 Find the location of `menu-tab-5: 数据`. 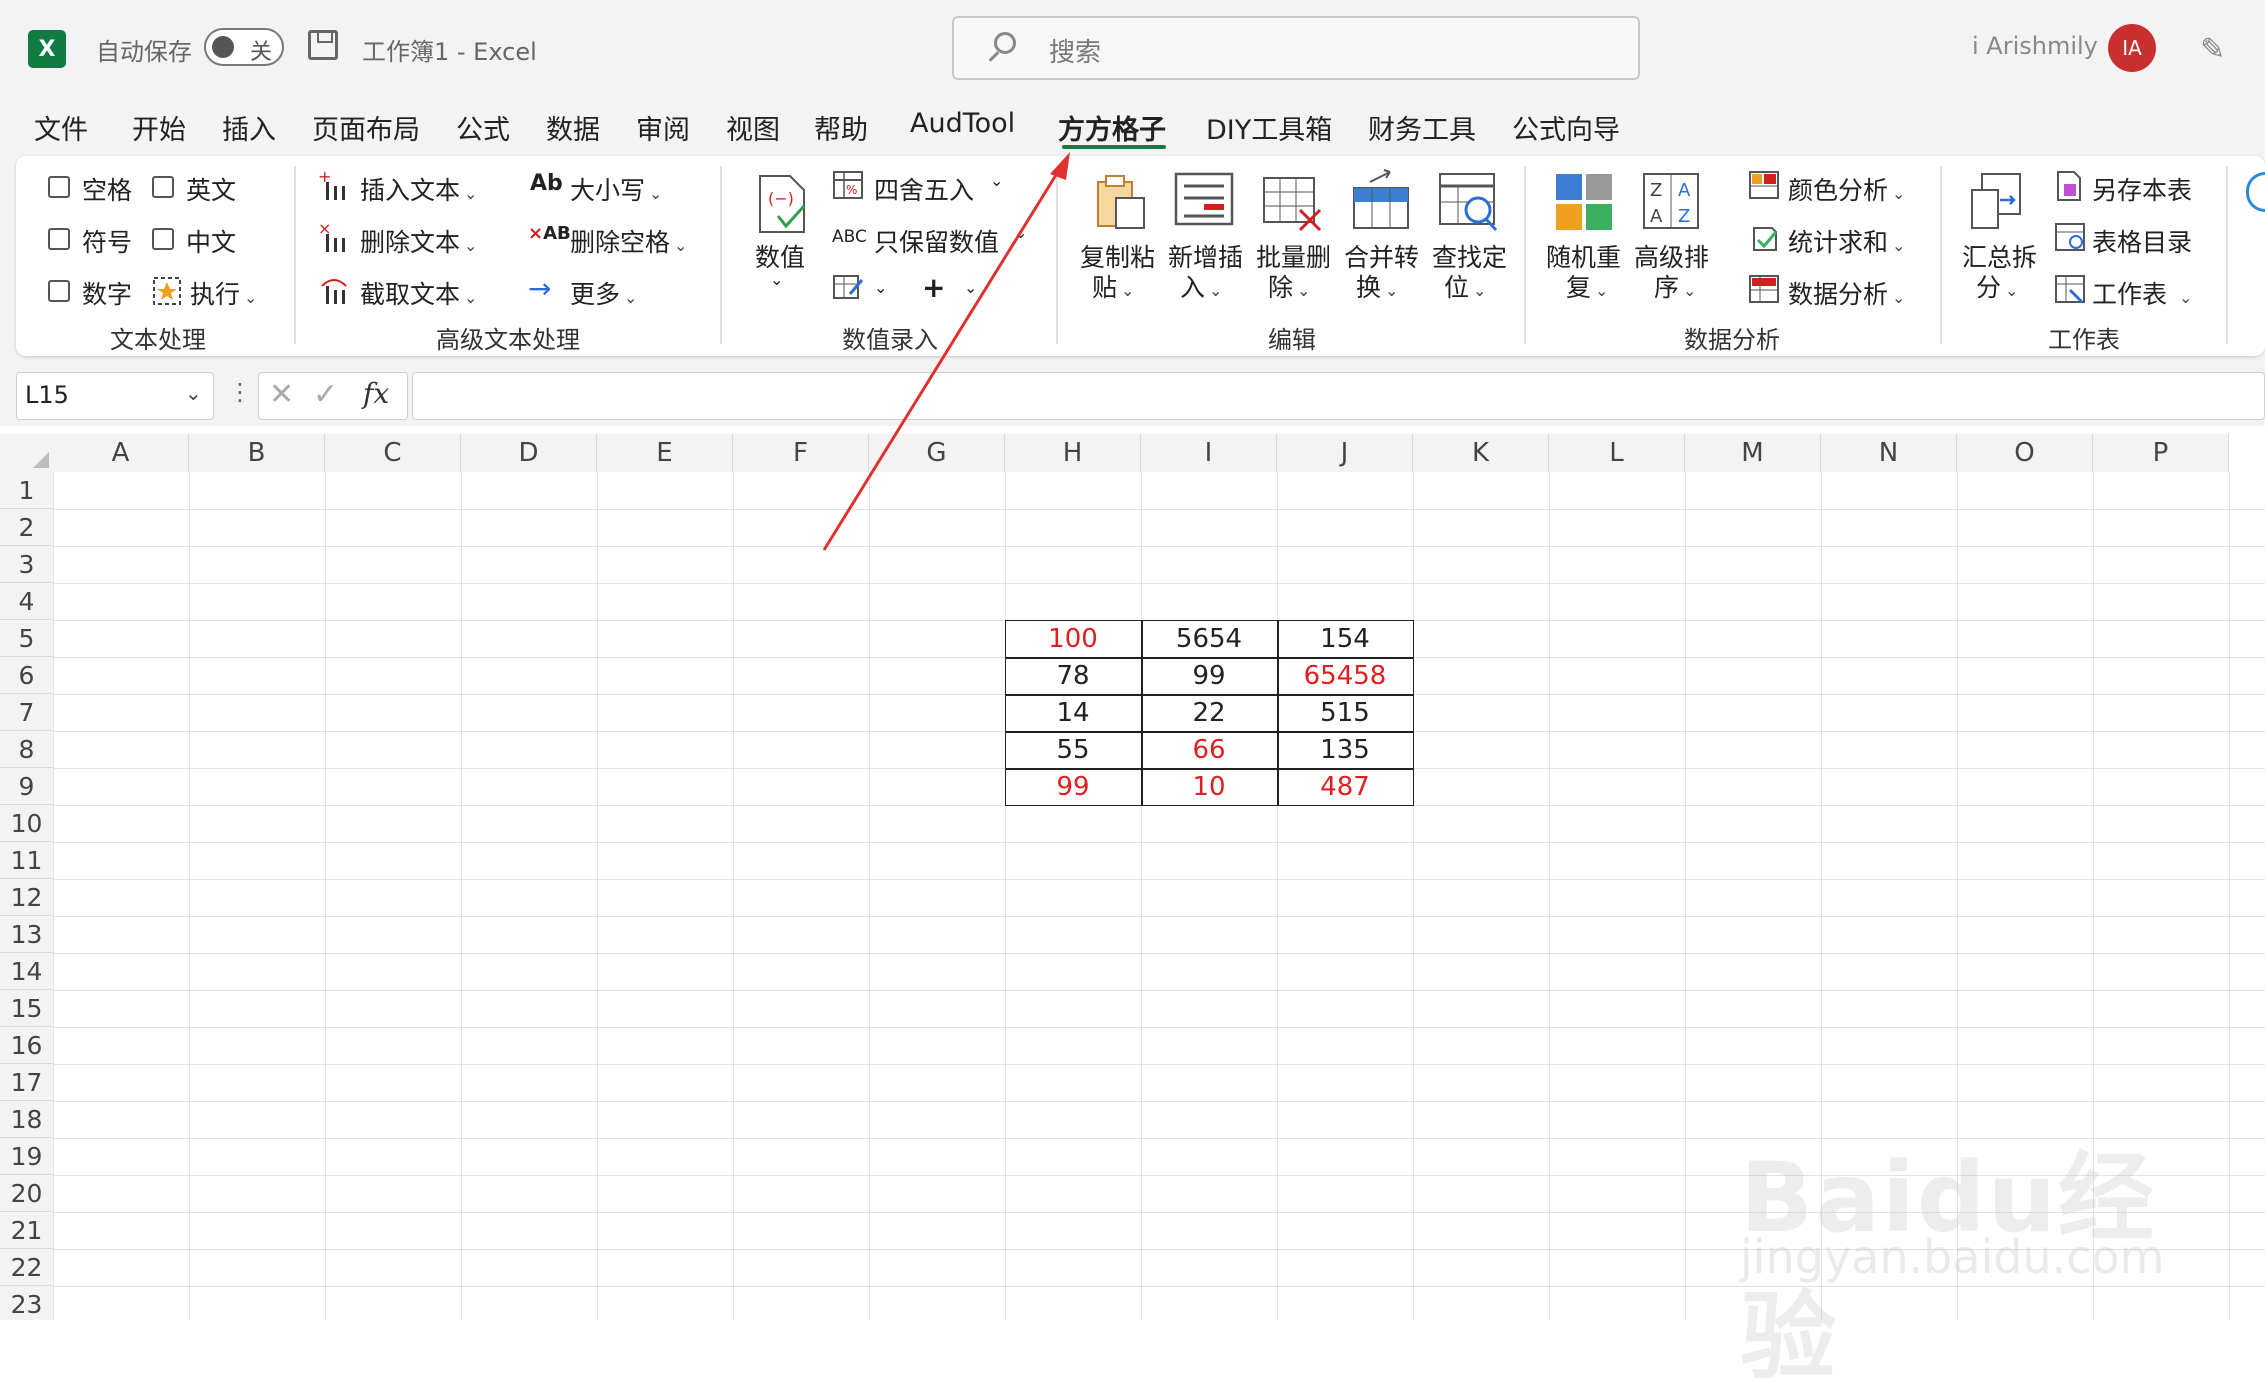

menu-tab-5: 数据 is located at coordinates (573, 127).